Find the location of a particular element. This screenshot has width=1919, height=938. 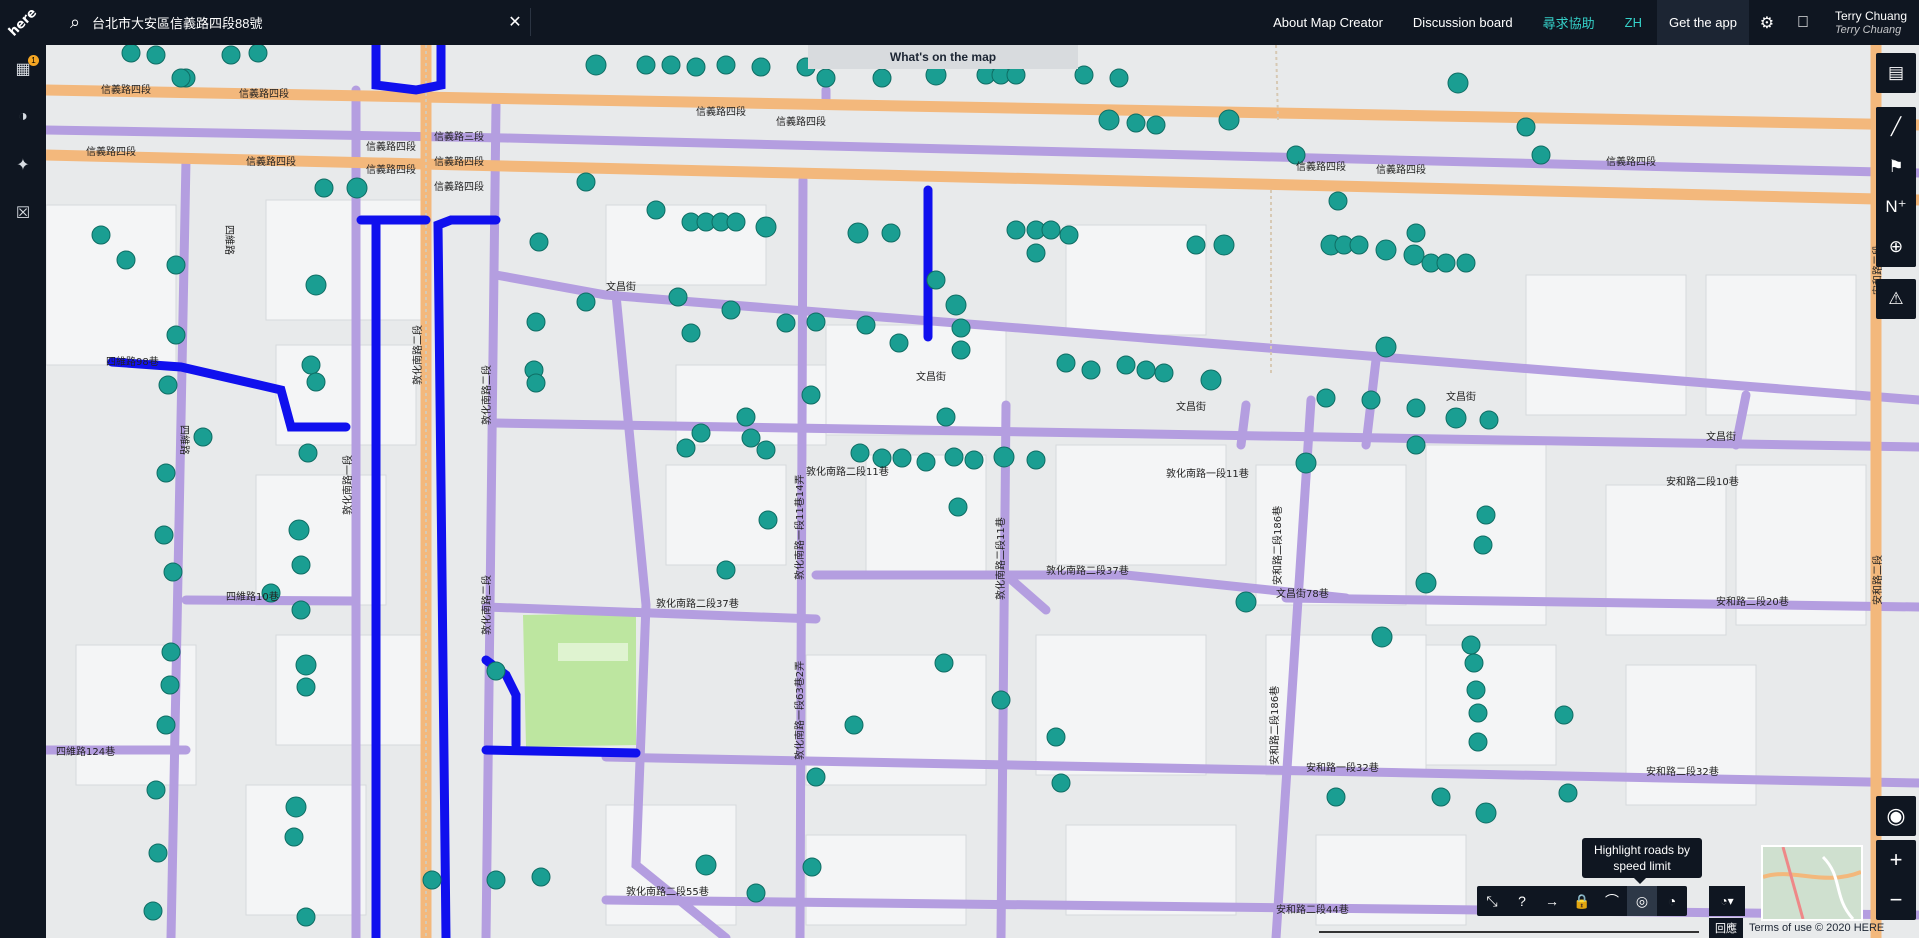

user-name: Terry Chuang is located at coordinates (1870, 15).